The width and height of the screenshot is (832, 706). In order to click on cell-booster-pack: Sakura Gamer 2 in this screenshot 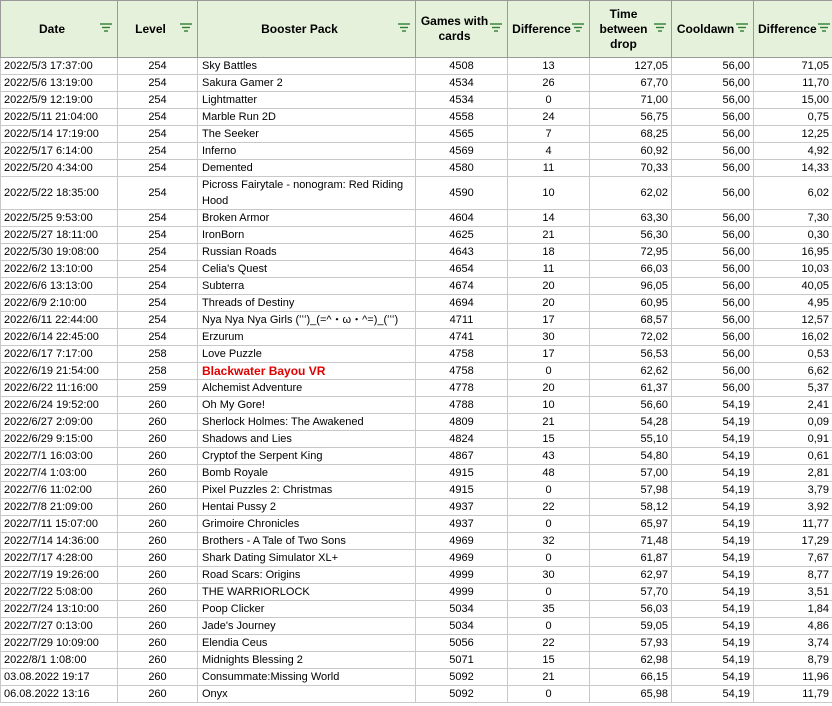, I will do `click(306, 83)`.